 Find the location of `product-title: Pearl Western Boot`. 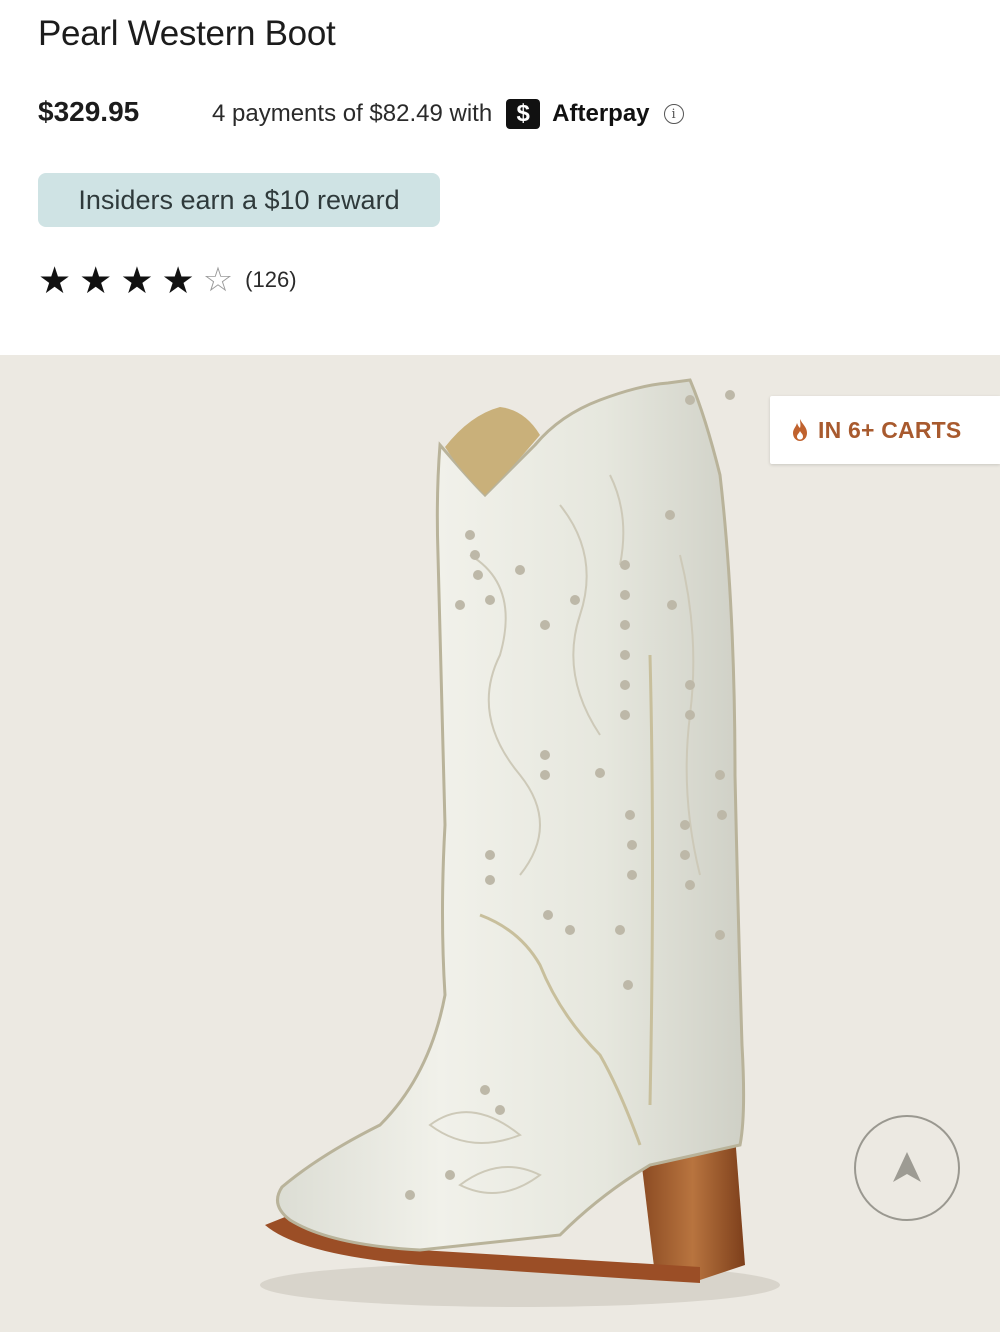

product-title: Pearl Western Boot is located at coordinates (187, 33).